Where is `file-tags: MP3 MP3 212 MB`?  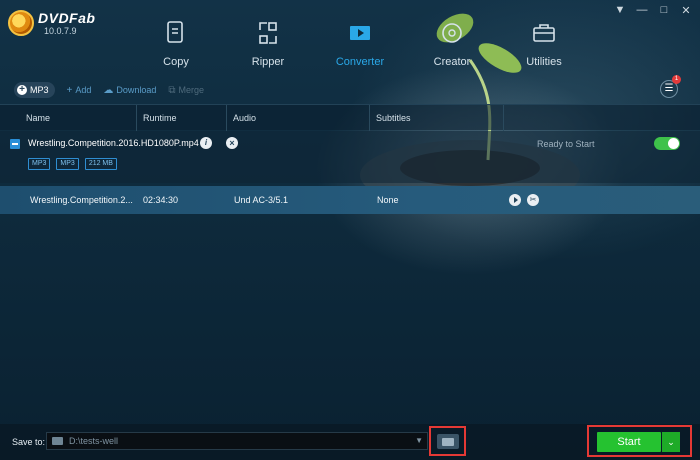 file-tags: MP3 MP3 212 MB is located at coordinates (72, 164).